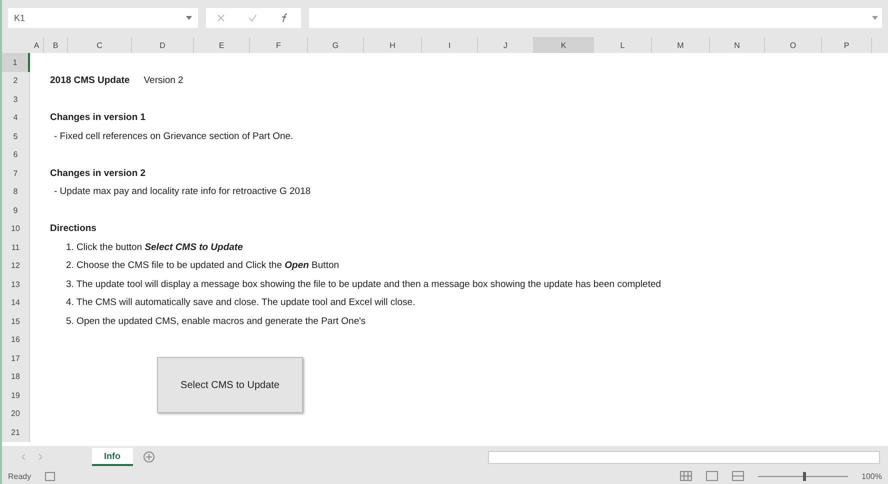  I want to click on page-layout-icon, so click(712, 476).